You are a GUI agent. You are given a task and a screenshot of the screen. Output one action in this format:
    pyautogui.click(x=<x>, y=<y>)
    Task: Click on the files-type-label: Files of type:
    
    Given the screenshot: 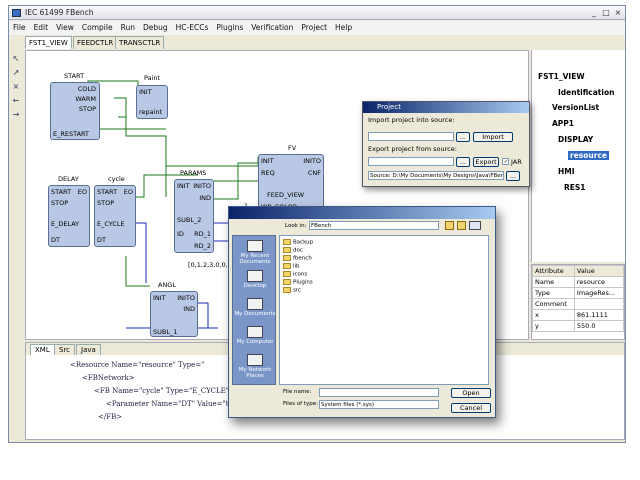 What is the action you would take?
    pyautogui.click(x=301, y=404)
    